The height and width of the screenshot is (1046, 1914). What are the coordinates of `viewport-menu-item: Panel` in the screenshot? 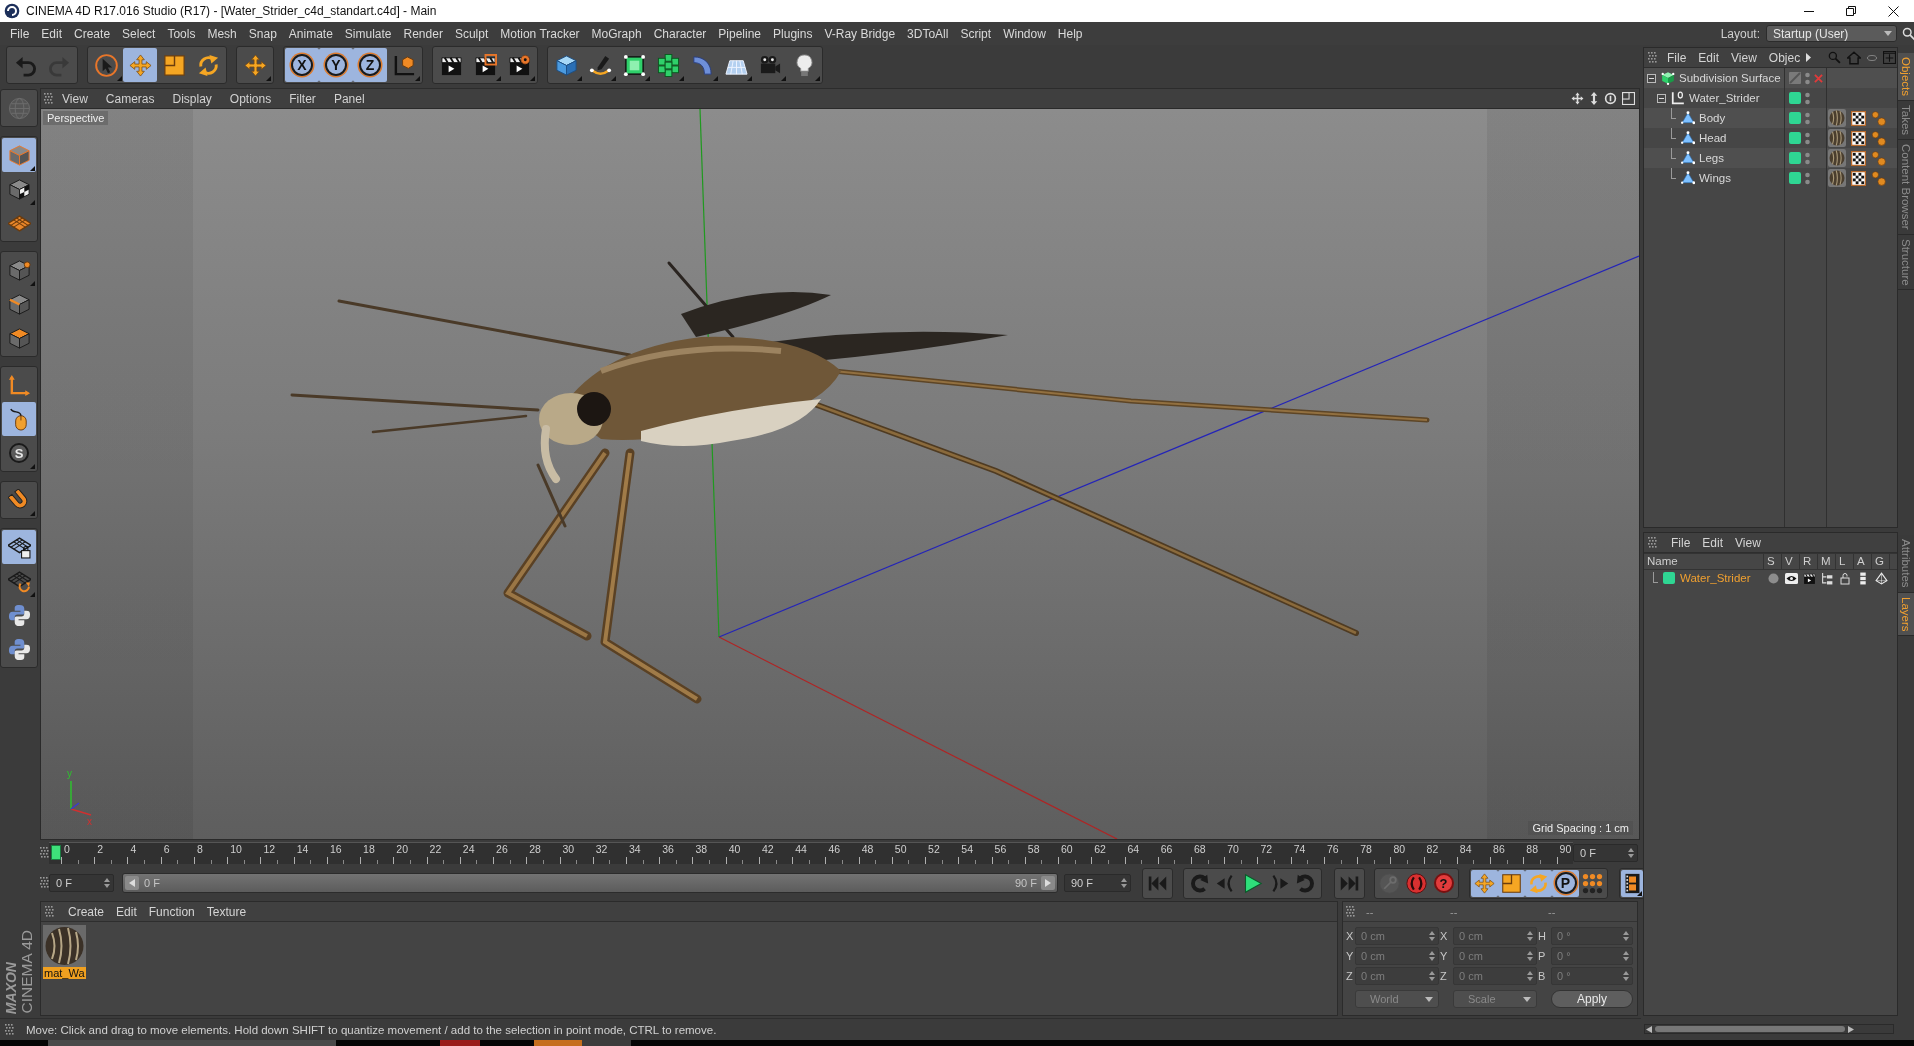 It's located at (349, 98).